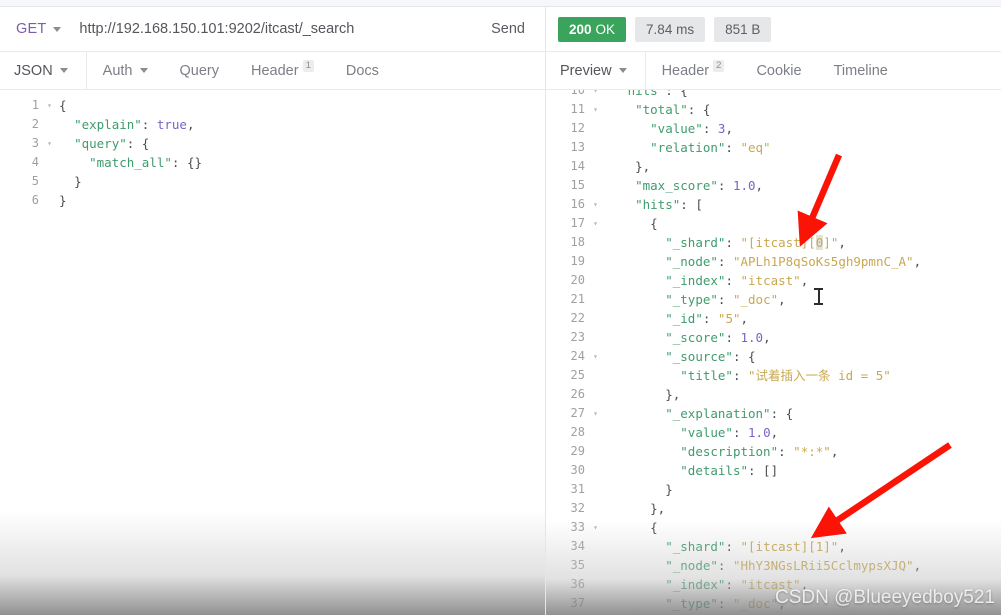 The height and width of the screenshot is (615, 1001). I want to click on line-number: 31, so click(577, 489).